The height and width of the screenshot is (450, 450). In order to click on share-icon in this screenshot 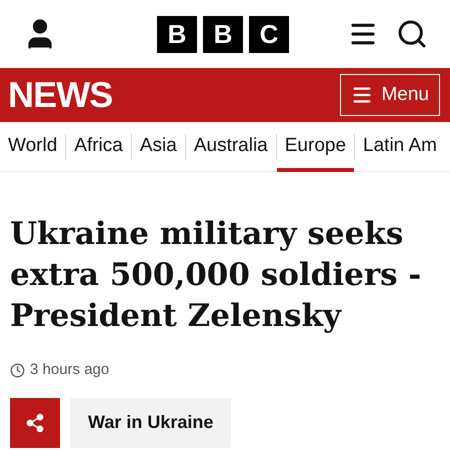, I will do `click(35, 422)`.